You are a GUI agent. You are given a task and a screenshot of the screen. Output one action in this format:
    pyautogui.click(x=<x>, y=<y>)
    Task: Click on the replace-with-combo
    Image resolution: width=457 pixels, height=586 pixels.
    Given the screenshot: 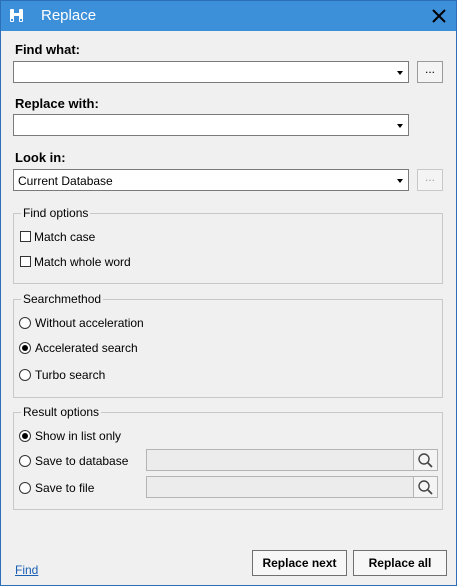 What is the action you would take?
    pyautogui.click(x=211, y=125)
    